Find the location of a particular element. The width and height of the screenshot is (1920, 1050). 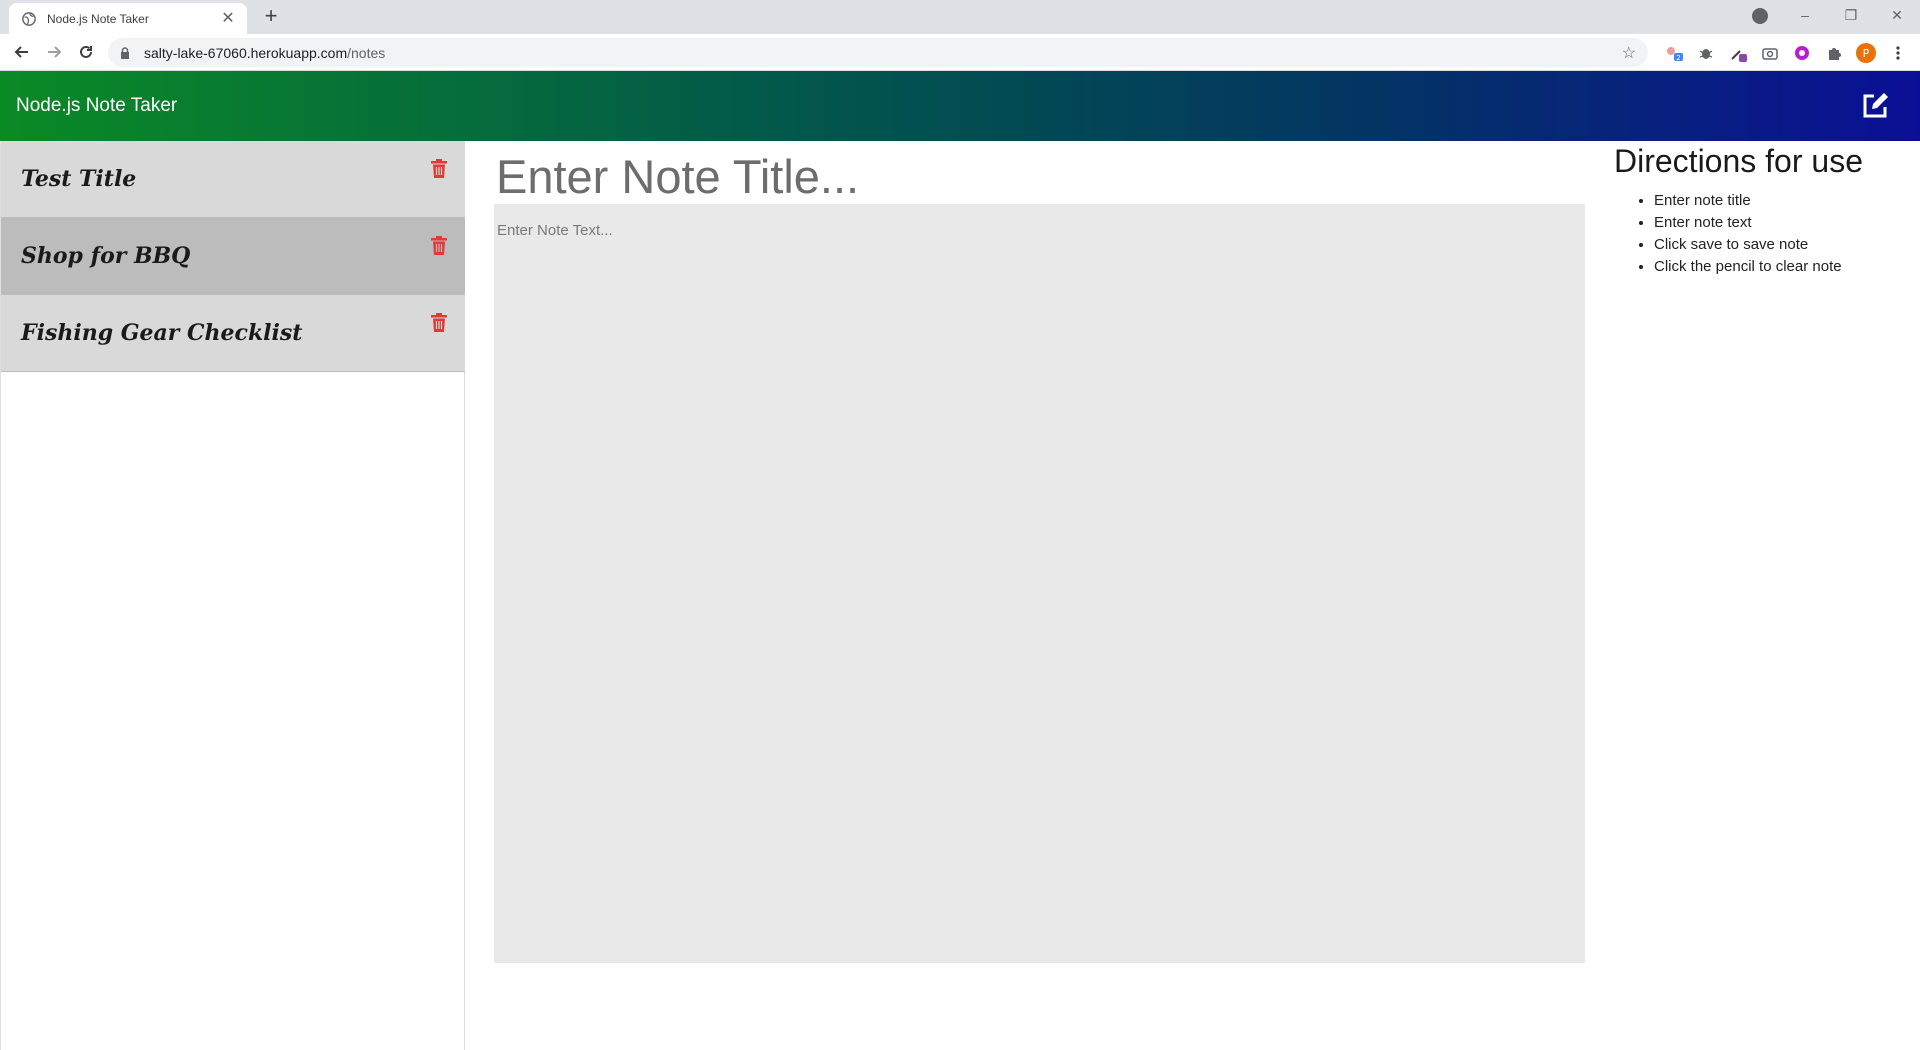

direction-step: Click the pencil to clear note is located at coordinates (1784, 267).